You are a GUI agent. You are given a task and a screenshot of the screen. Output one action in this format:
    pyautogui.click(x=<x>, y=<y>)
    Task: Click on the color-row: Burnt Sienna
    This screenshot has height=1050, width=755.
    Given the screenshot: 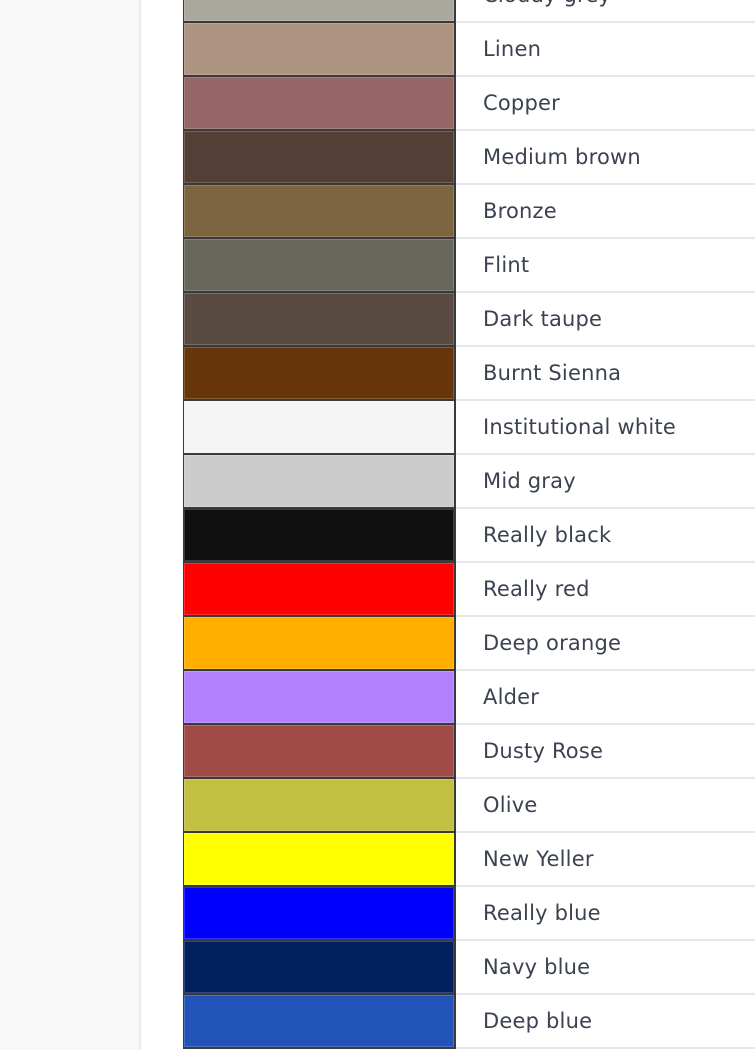 What is the action you would take?
    pyautogui.click(x=469, y=374)
    